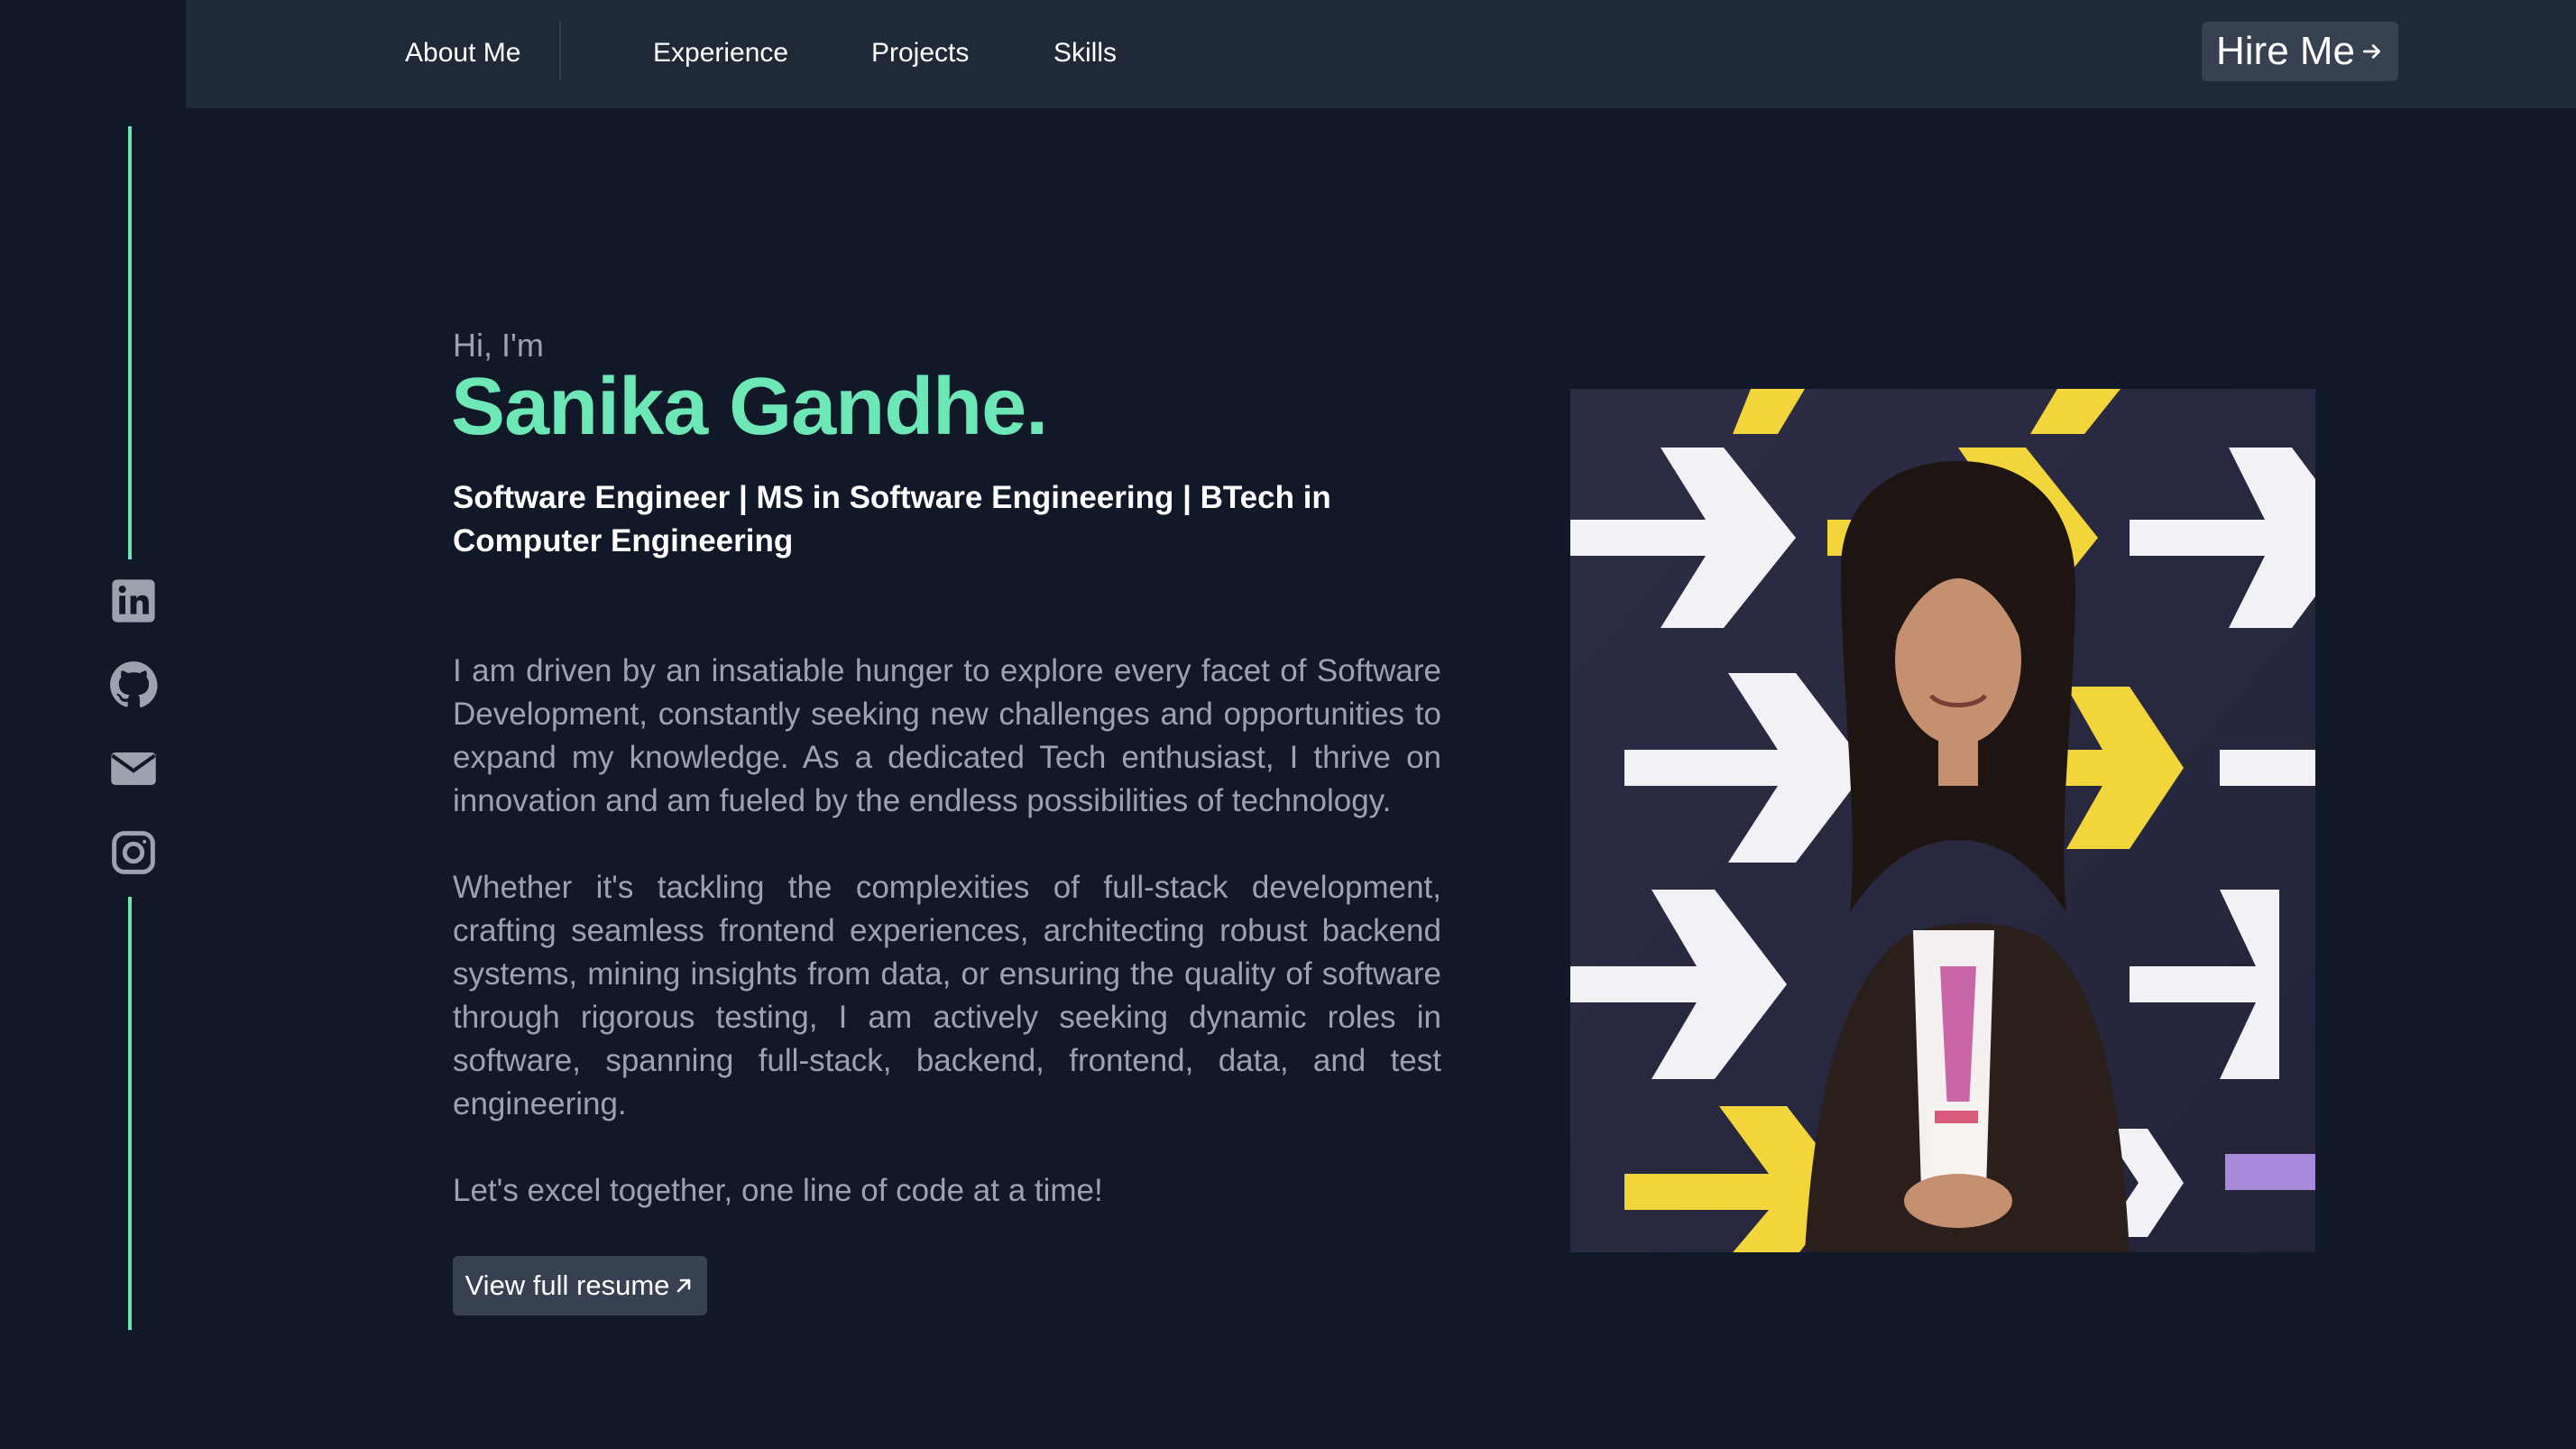  I want to click on mail-icon, so click(134, 769).